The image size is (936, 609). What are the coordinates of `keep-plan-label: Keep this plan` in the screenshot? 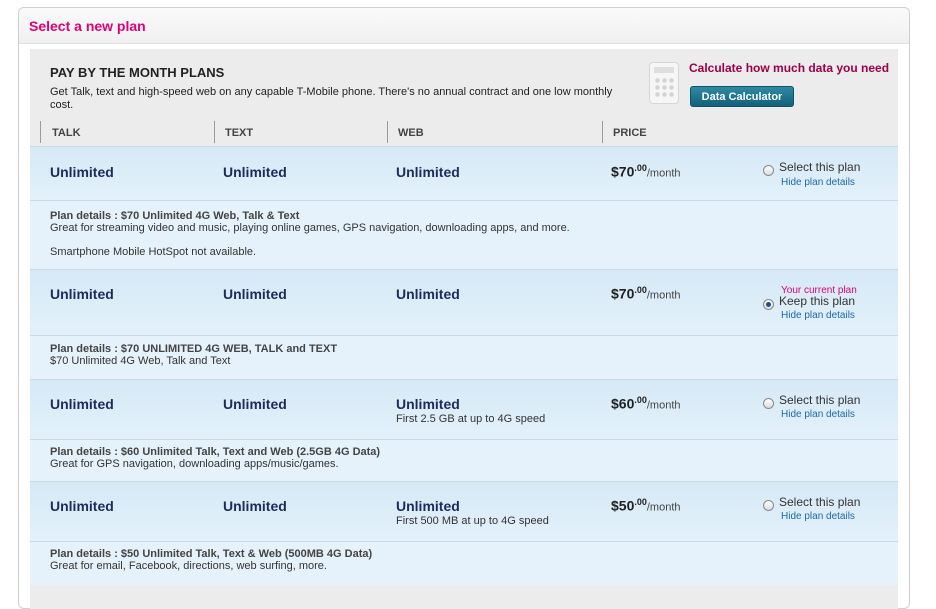 It's located at (817, 301).